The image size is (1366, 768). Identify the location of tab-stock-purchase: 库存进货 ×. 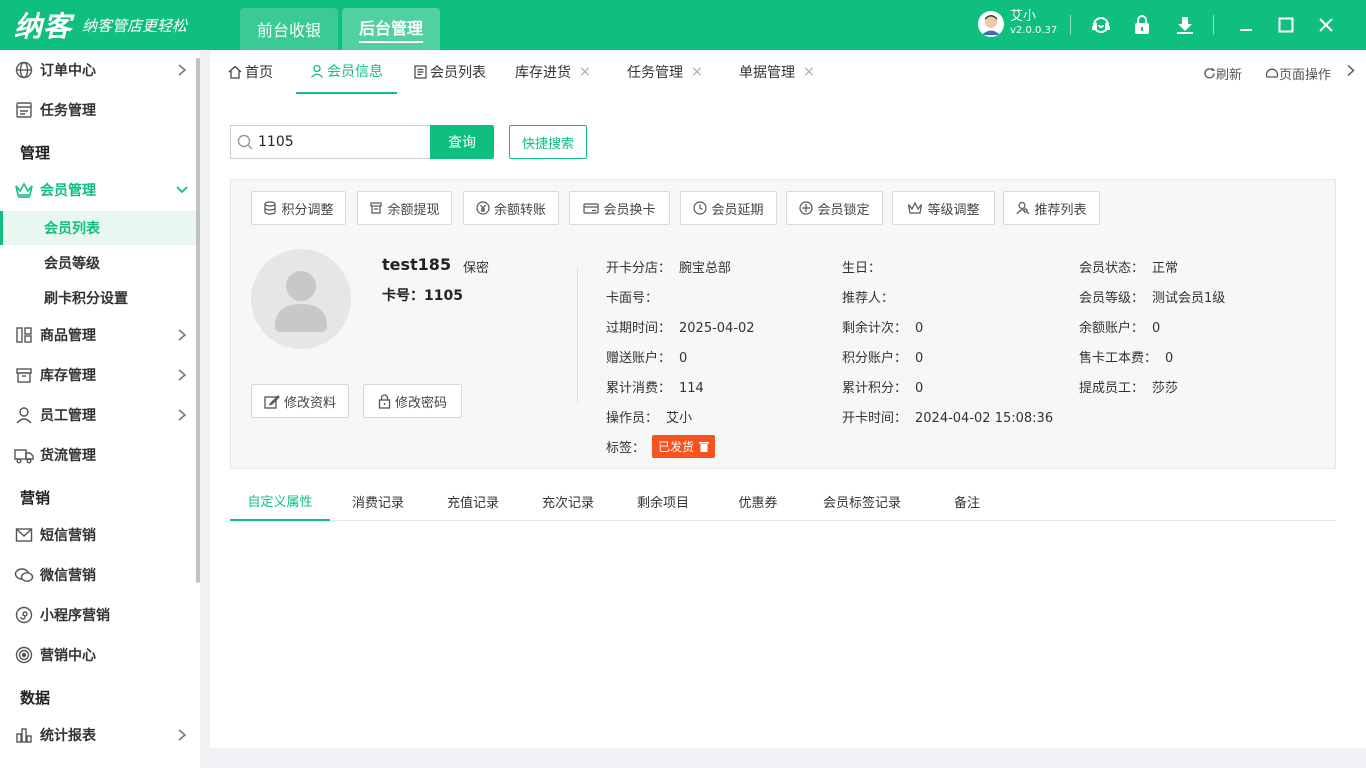
(553, 72).